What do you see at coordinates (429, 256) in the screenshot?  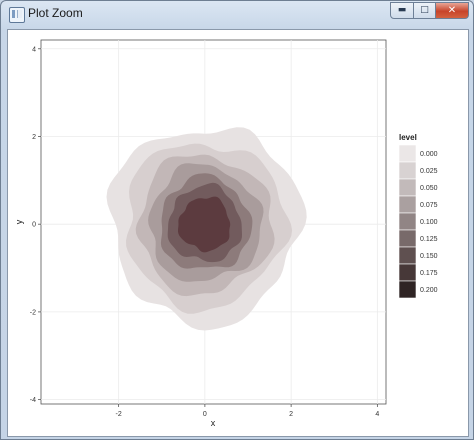 I see `legend-label: 0.150` at bounding box center [429, 256].